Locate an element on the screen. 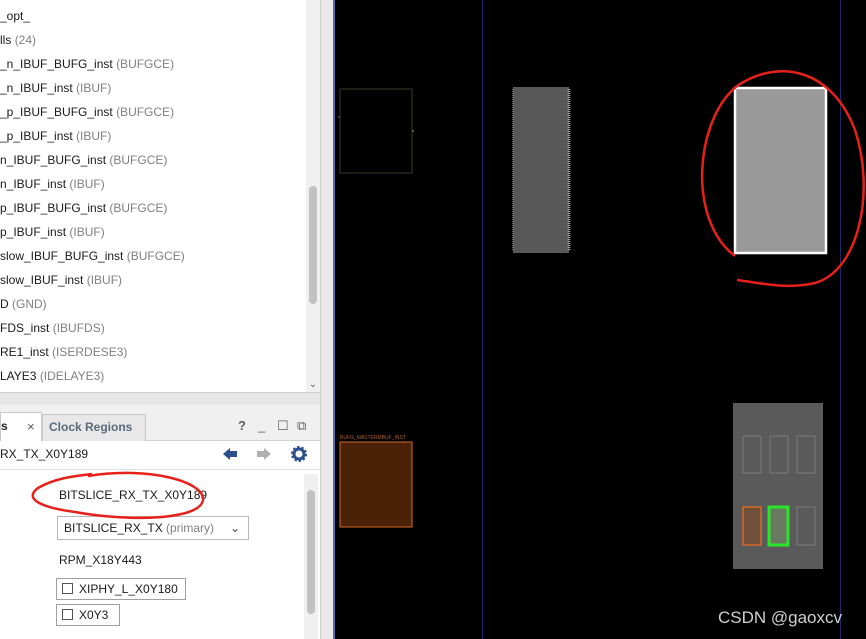 This screenshot has width=866, height=639. tree-row-type: (ISERDESE3) is located at coordinates (90, 352).